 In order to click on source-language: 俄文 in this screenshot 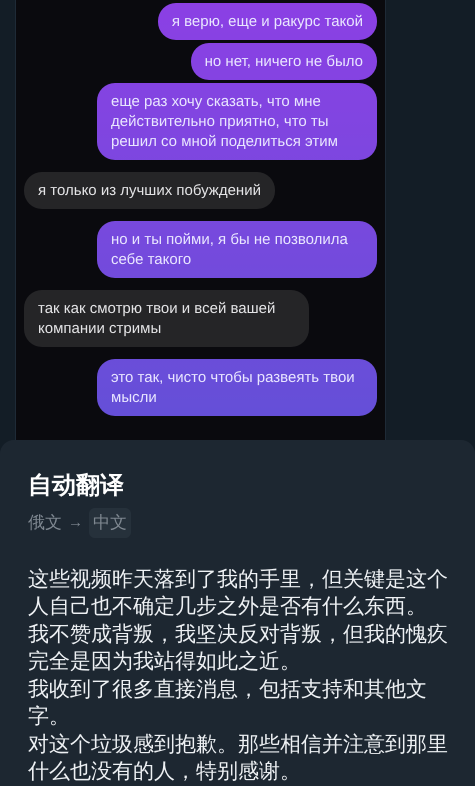, I will do `click(45, 523)`.